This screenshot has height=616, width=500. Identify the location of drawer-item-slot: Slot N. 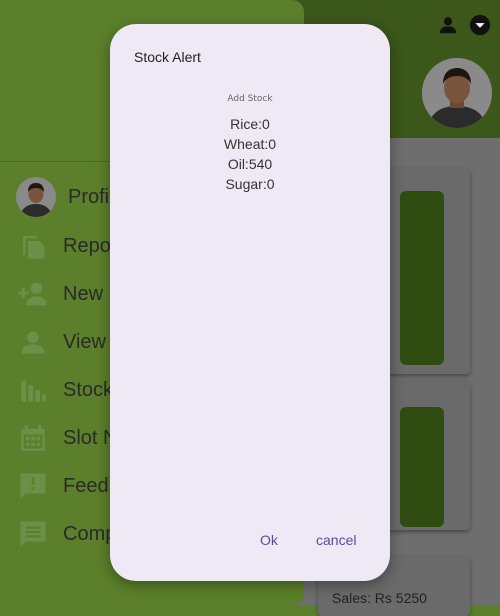
(58, 438).